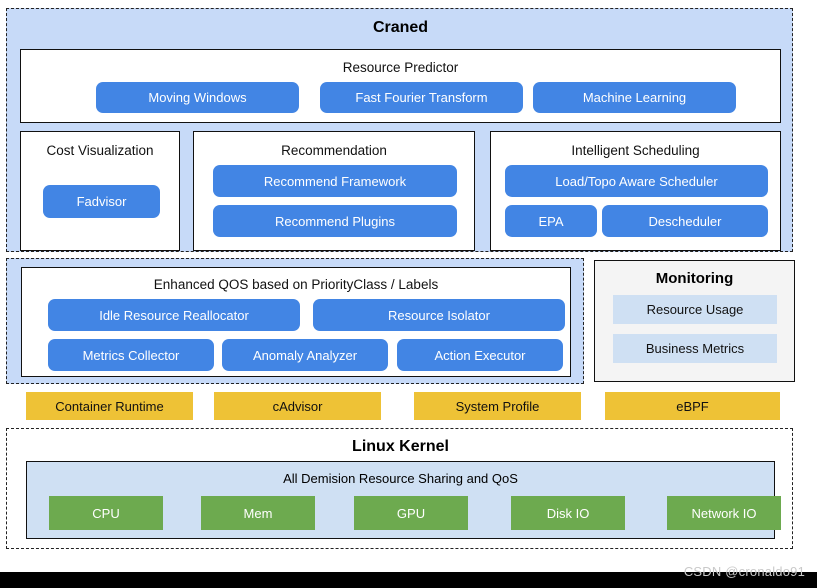 This screenshot has height=588, width=817. I want to click on watermark: CSDN @cronaldo91, so click(744, 571).